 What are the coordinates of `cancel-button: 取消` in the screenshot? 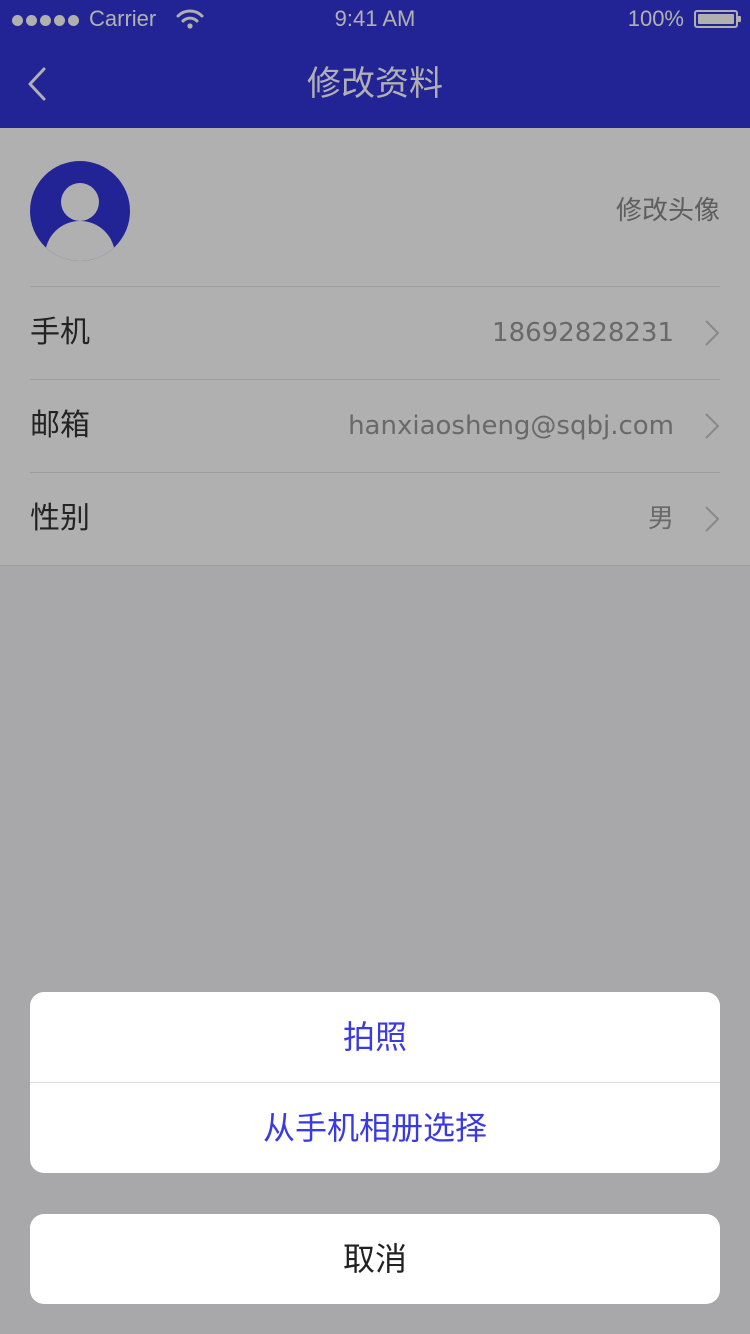 It's located at (375, 1259).